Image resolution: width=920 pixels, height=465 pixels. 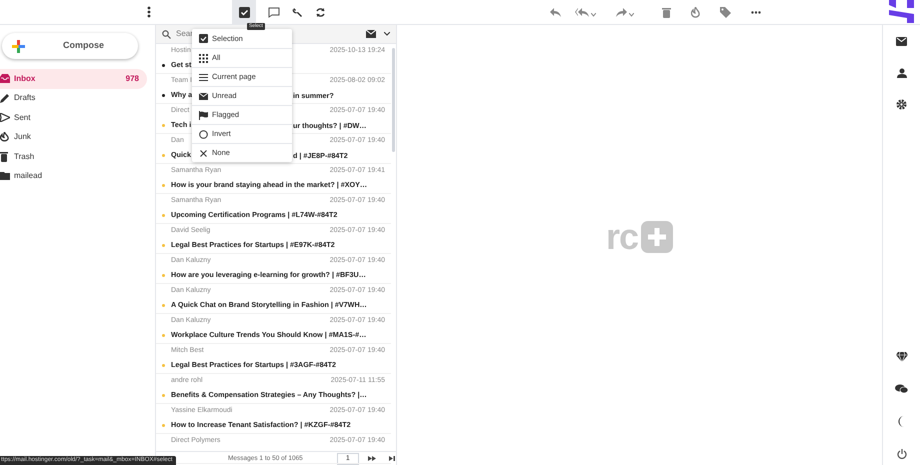 What do you see at coordinates (297, 12) in the screenshot?
I see `wrench-icon` at bounding box center [297, 12].